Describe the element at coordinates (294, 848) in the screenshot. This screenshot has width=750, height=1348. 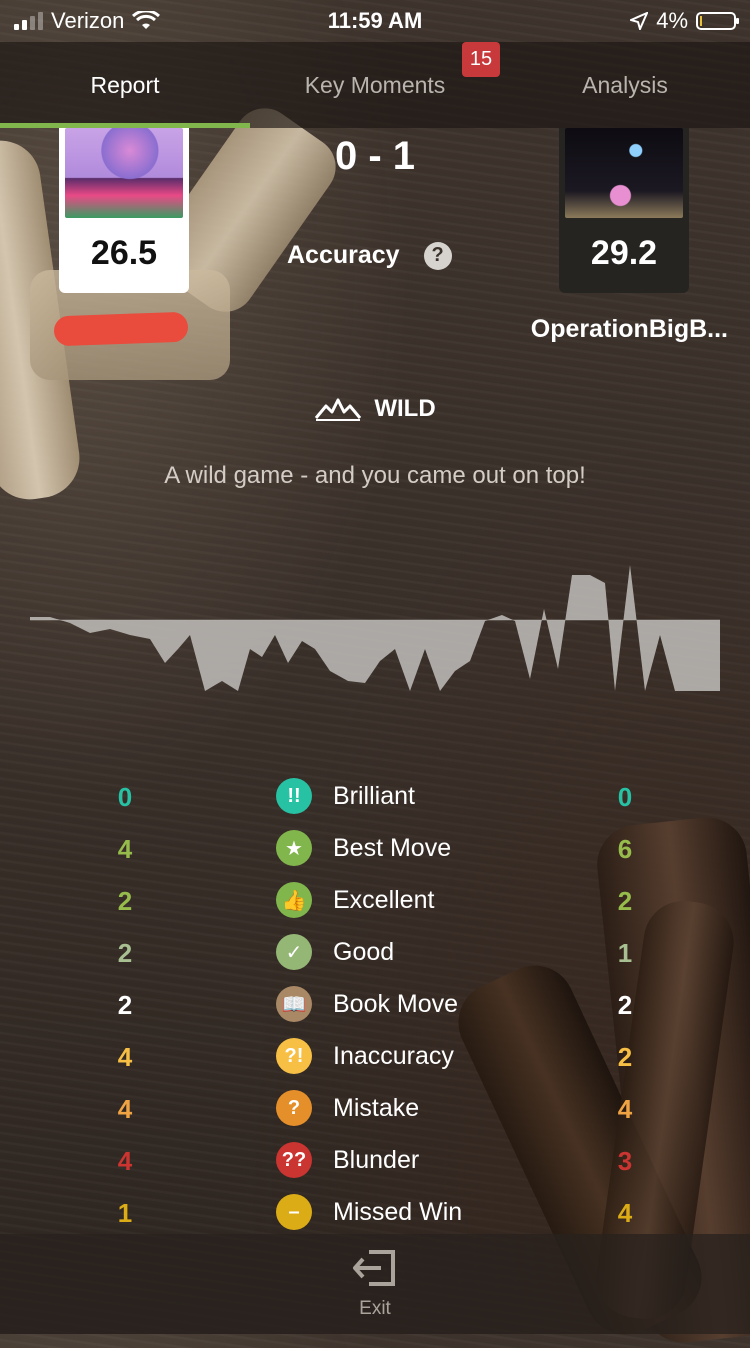
I see `star-icon: ★` at that location.